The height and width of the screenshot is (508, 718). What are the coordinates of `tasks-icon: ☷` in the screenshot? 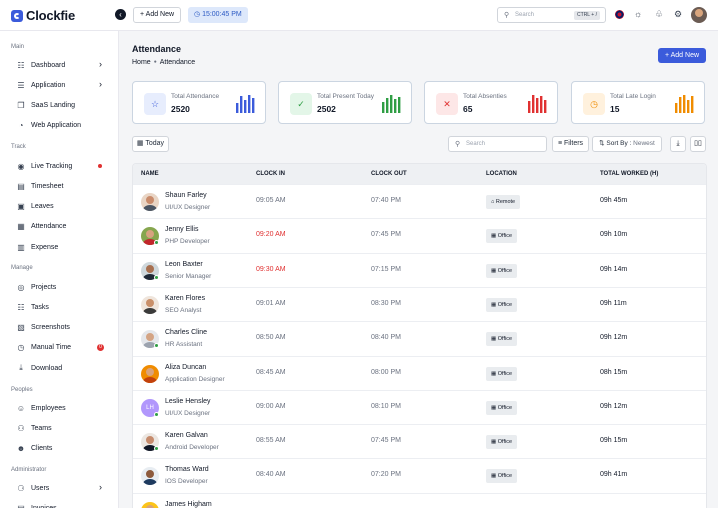 It's located at (21, 307).